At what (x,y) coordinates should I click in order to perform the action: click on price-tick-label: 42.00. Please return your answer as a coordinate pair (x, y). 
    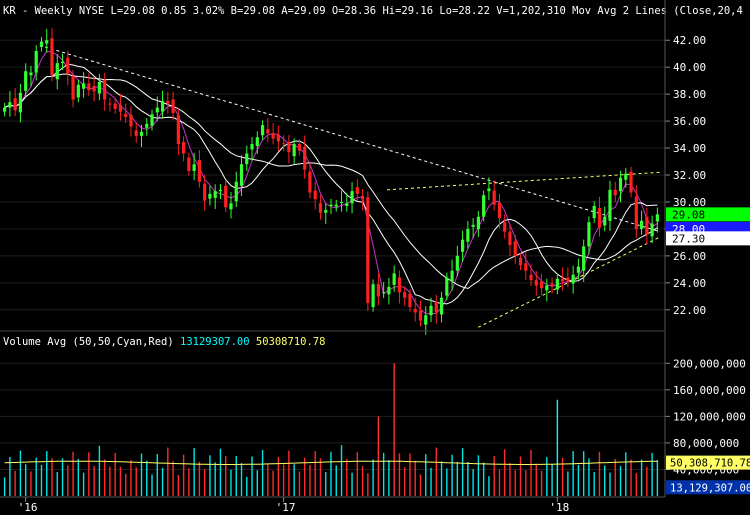
    Looking at the image, I should click on (689, 40).